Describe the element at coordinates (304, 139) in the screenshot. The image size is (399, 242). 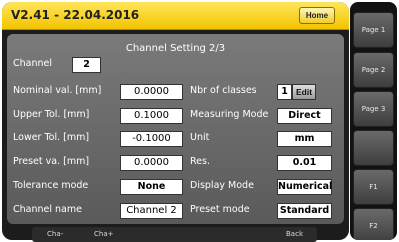
I see `unit-field: mm` at that location.